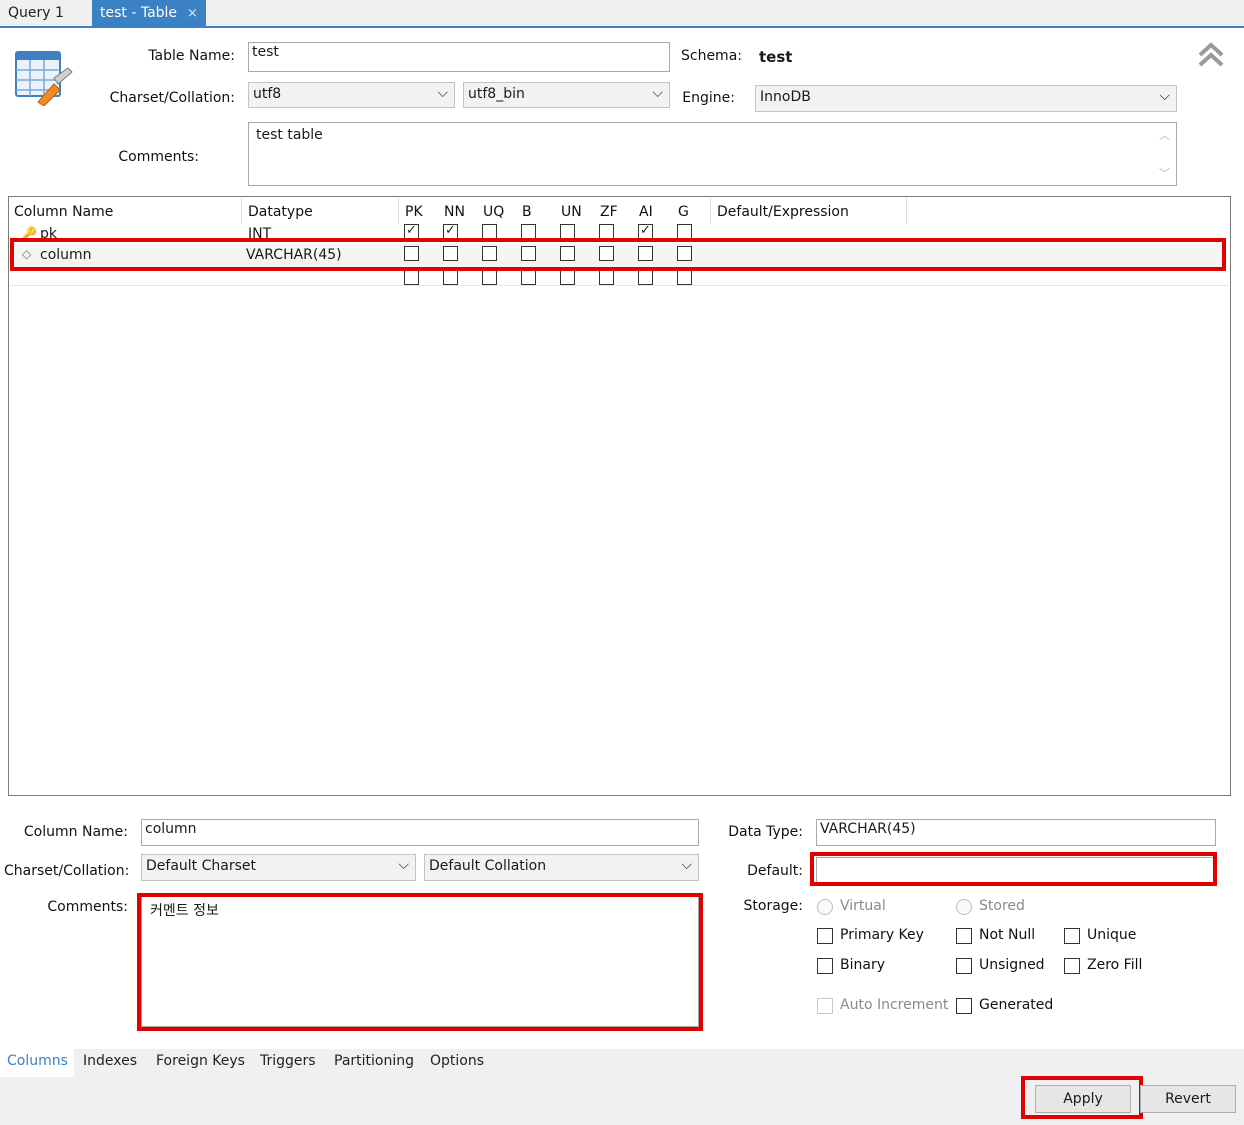  What do you see at coordinates (457, 1061) in the screenshot?
I see `tab-options: Options` at bounding box center [457, 1061].